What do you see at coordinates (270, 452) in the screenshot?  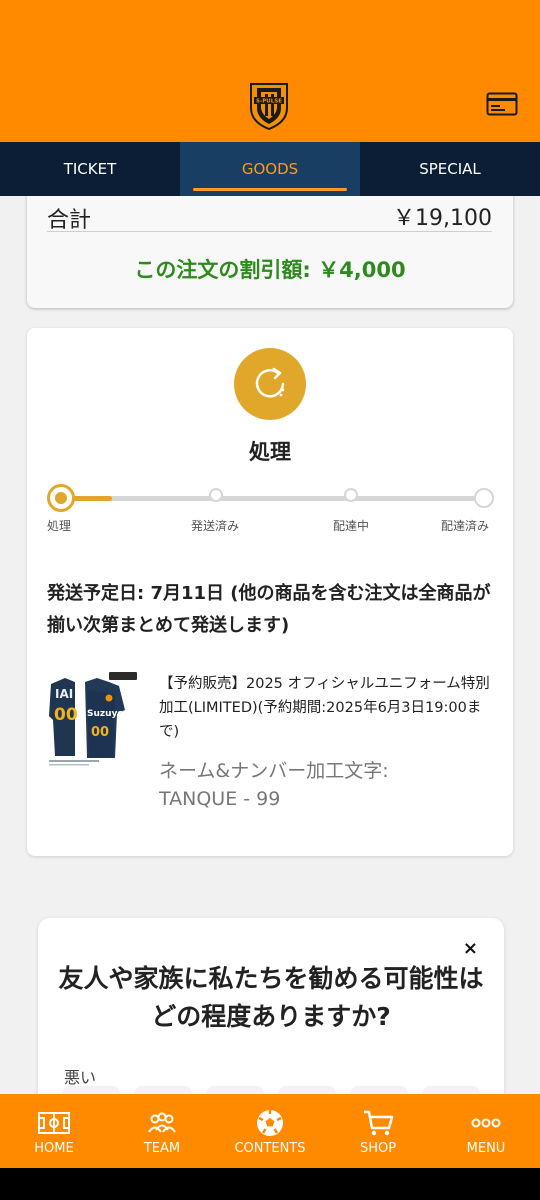 I see `status-title: 処理` at bounding box center [270, 452].